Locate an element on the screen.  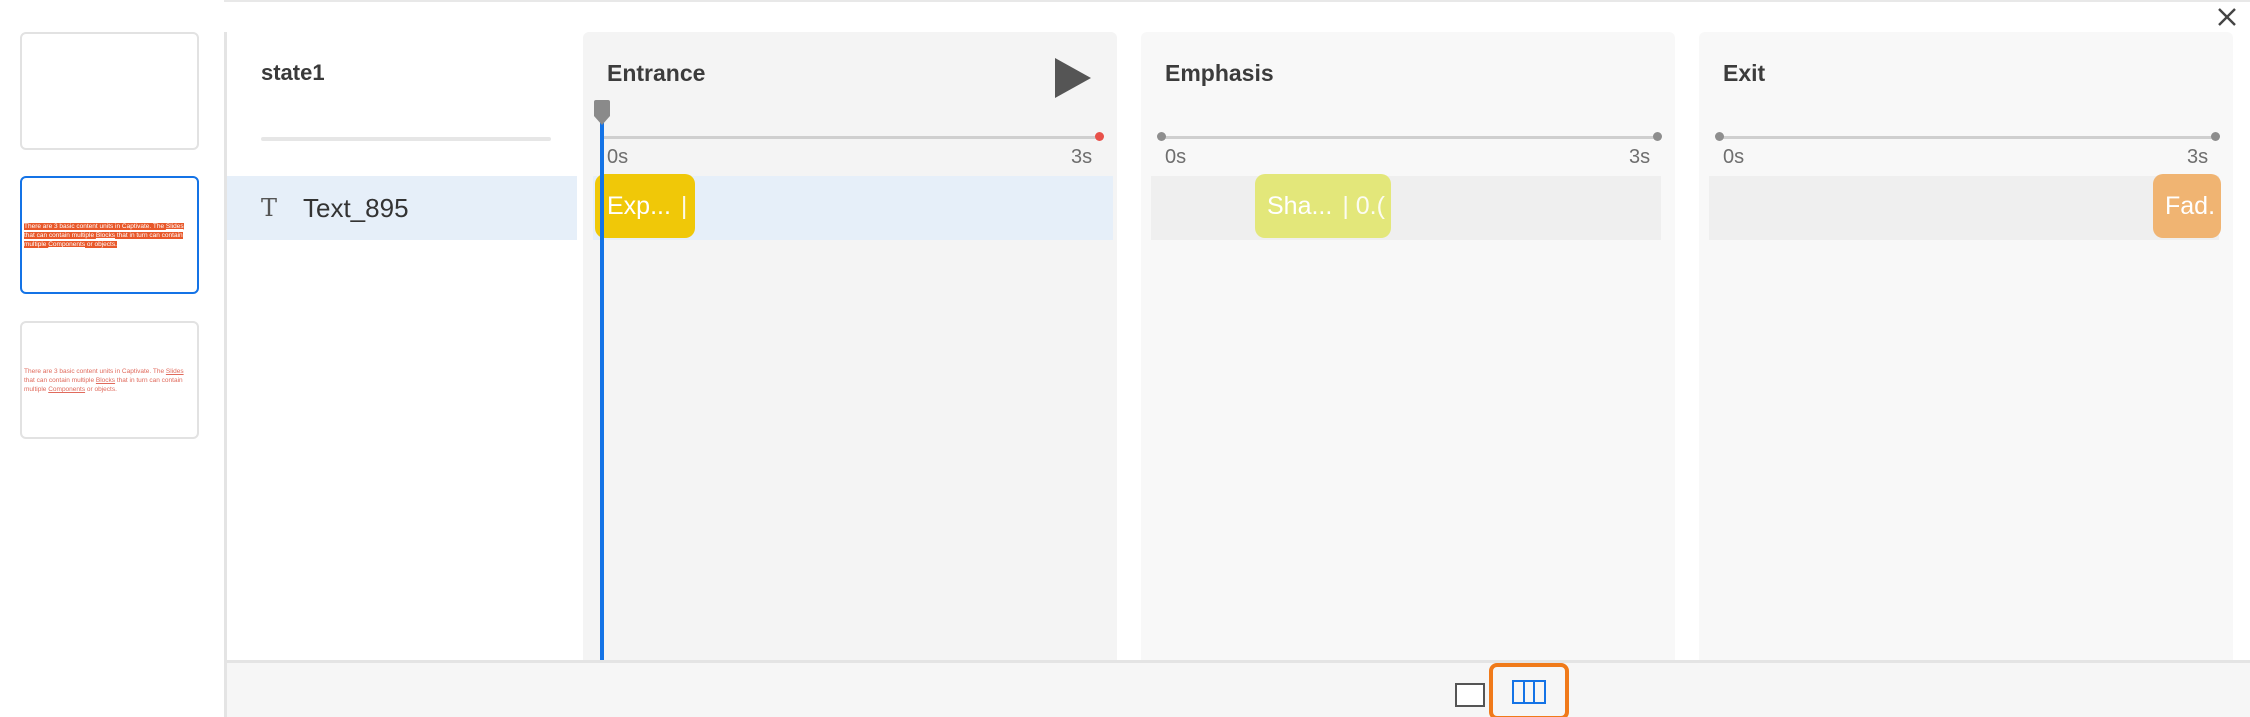
entrance-end-label: 3s is located at coordinates (1082, 157).